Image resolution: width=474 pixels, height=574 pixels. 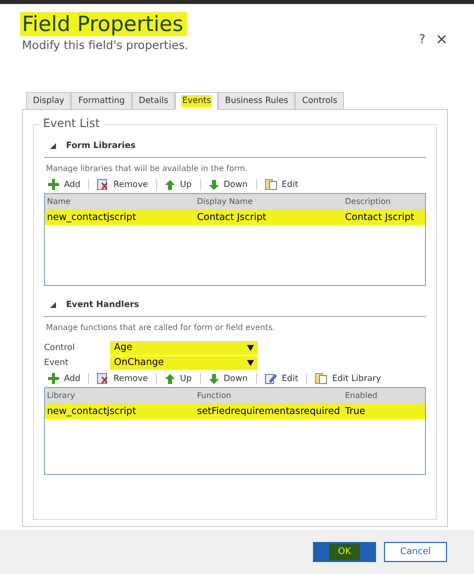 I want to click on cancel-button: Cancel, so click(x=415, y=552).